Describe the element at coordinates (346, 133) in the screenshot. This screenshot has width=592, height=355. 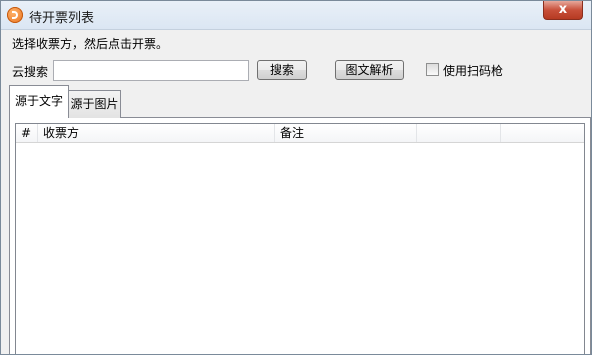
I see `column-header-remark: 备注` at that location.